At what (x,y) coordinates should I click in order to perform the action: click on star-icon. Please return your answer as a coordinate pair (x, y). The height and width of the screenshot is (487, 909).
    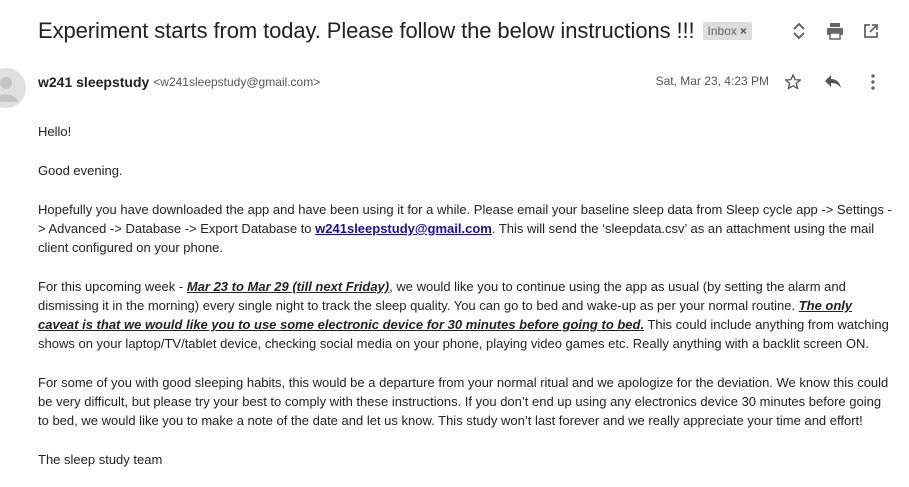
    Looking at the image, I should click on (793, 82).